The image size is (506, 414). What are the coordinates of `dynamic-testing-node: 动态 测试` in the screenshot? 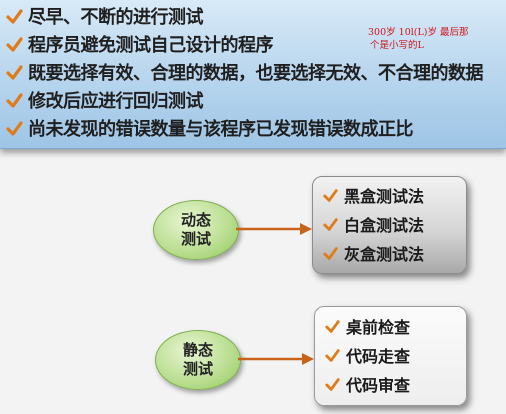 It's located at (196, 230).